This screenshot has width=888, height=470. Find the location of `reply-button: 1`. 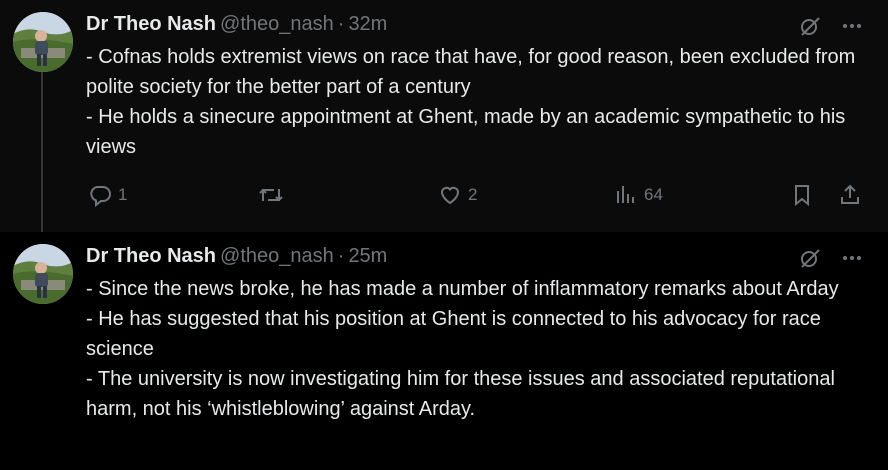

reply-button: 1 is located at coordinates (107, 195).